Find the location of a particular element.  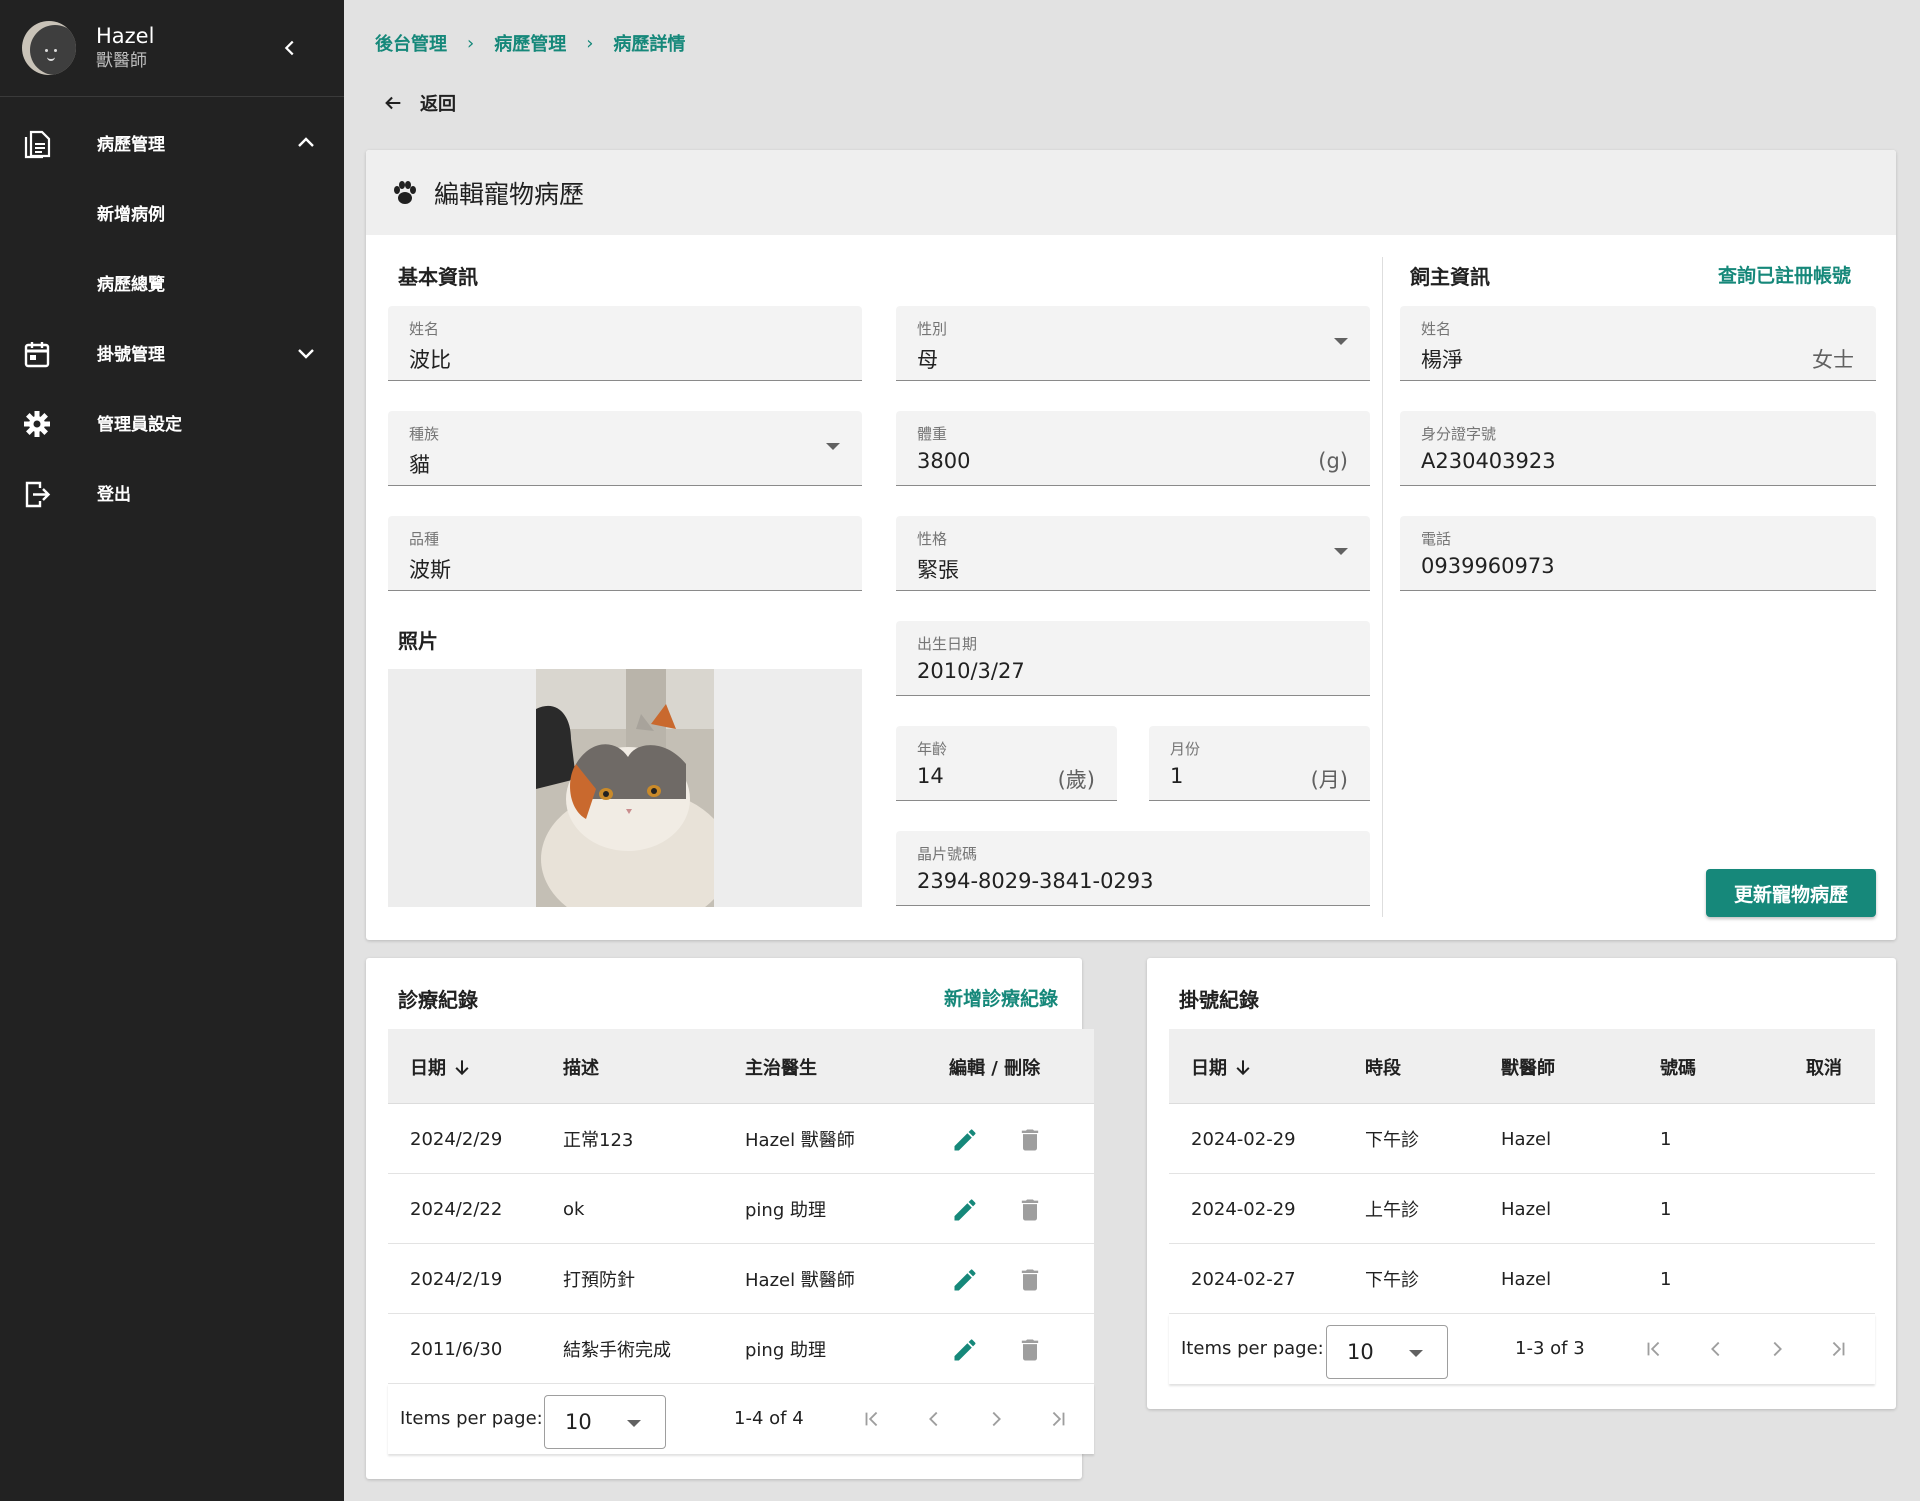

breadcrumb-record-detail: 病歷詳情 is located at coordinates (649, 43).